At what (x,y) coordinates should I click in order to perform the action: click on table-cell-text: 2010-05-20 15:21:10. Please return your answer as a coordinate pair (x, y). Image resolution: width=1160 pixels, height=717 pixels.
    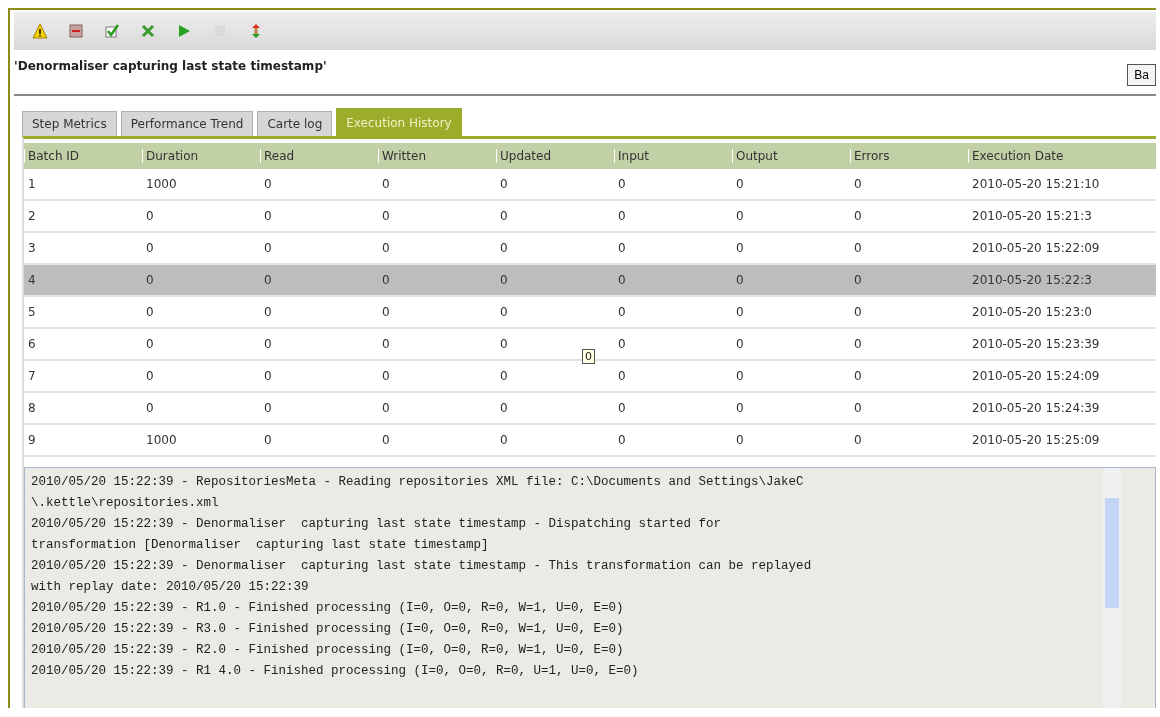
    Looking at the image, I should click on (1036, 184).